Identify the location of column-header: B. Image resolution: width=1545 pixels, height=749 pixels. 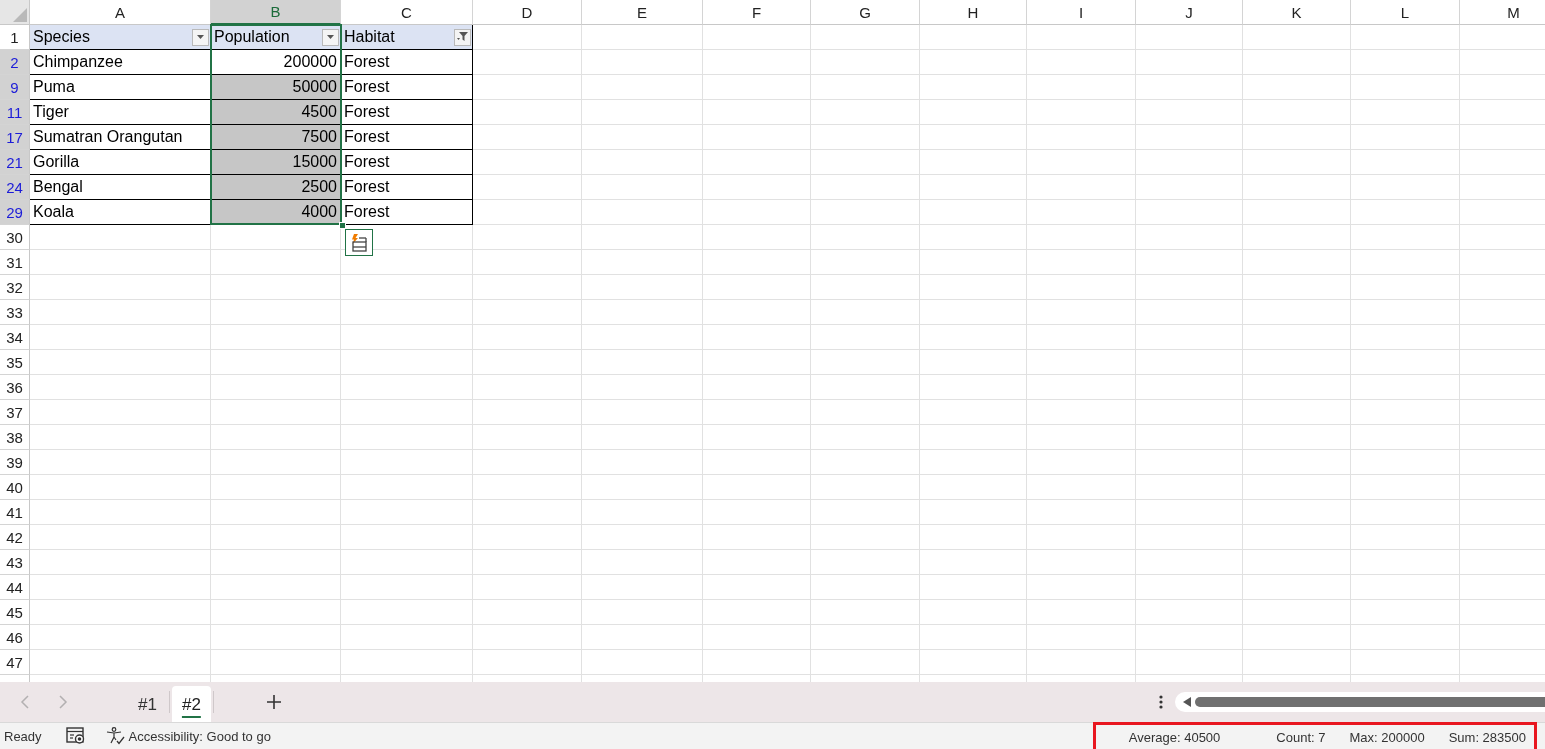
(276, 12).